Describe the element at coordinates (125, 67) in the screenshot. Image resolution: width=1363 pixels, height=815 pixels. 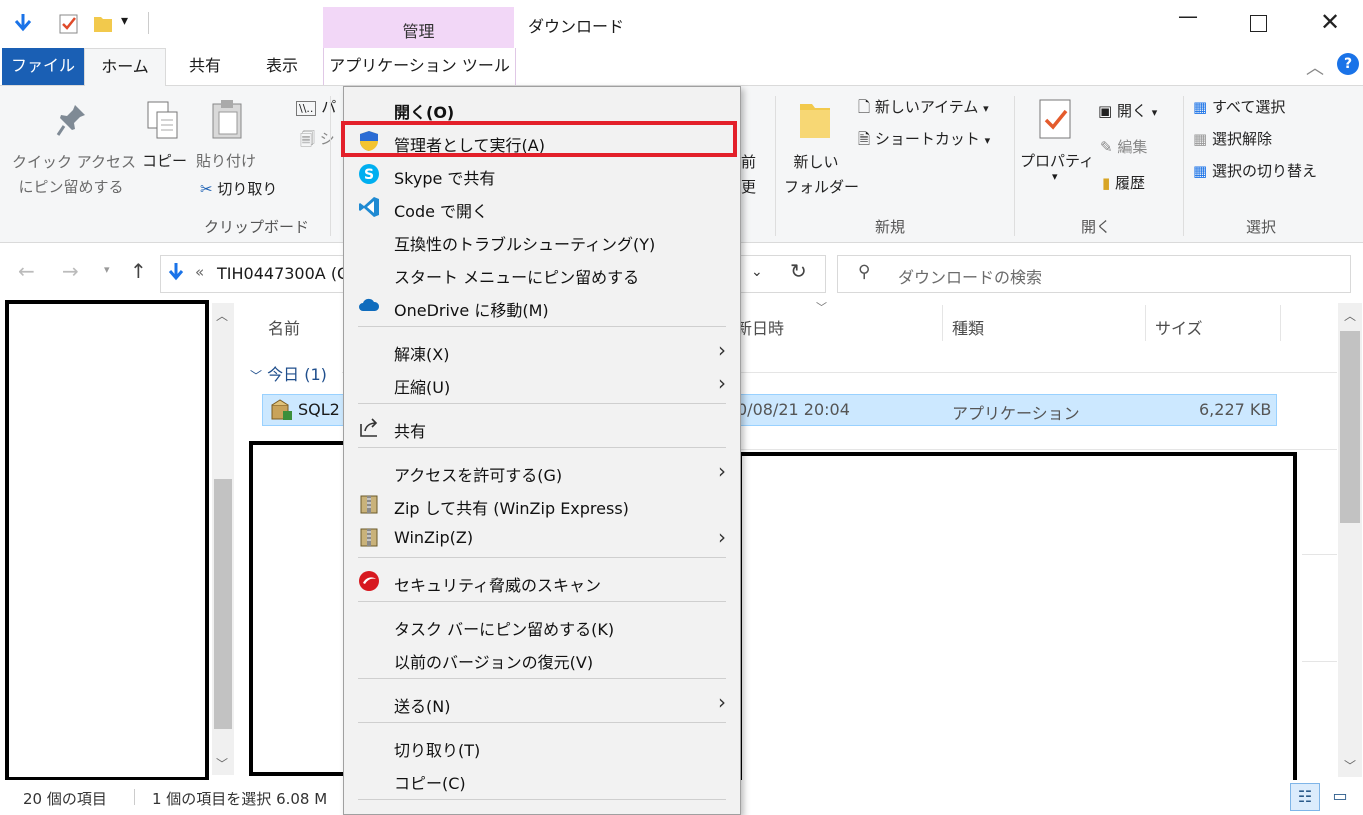
I see `tab-home: ホーム` at that location.